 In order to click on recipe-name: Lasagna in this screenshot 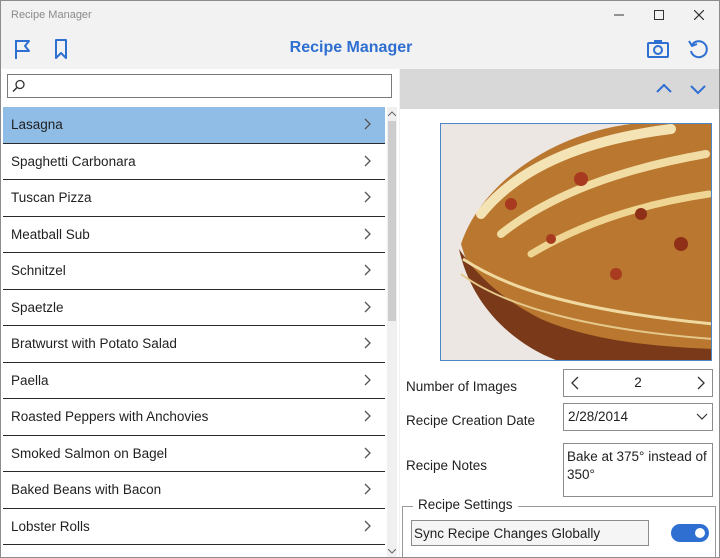, I will do `click(37, 125)`.